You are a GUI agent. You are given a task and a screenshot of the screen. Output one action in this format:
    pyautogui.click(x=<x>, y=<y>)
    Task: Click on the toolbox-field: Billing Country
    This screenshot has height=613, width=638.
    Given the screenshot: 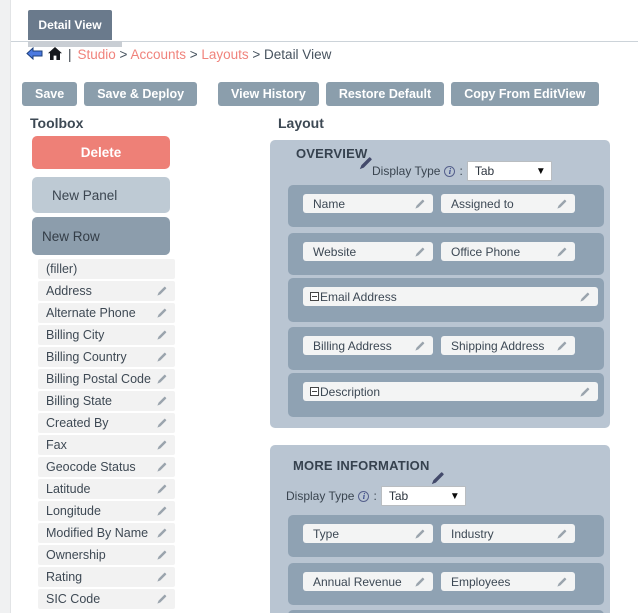 What is the action you would take?
    pyautogui.click(x=106, y=357)
    